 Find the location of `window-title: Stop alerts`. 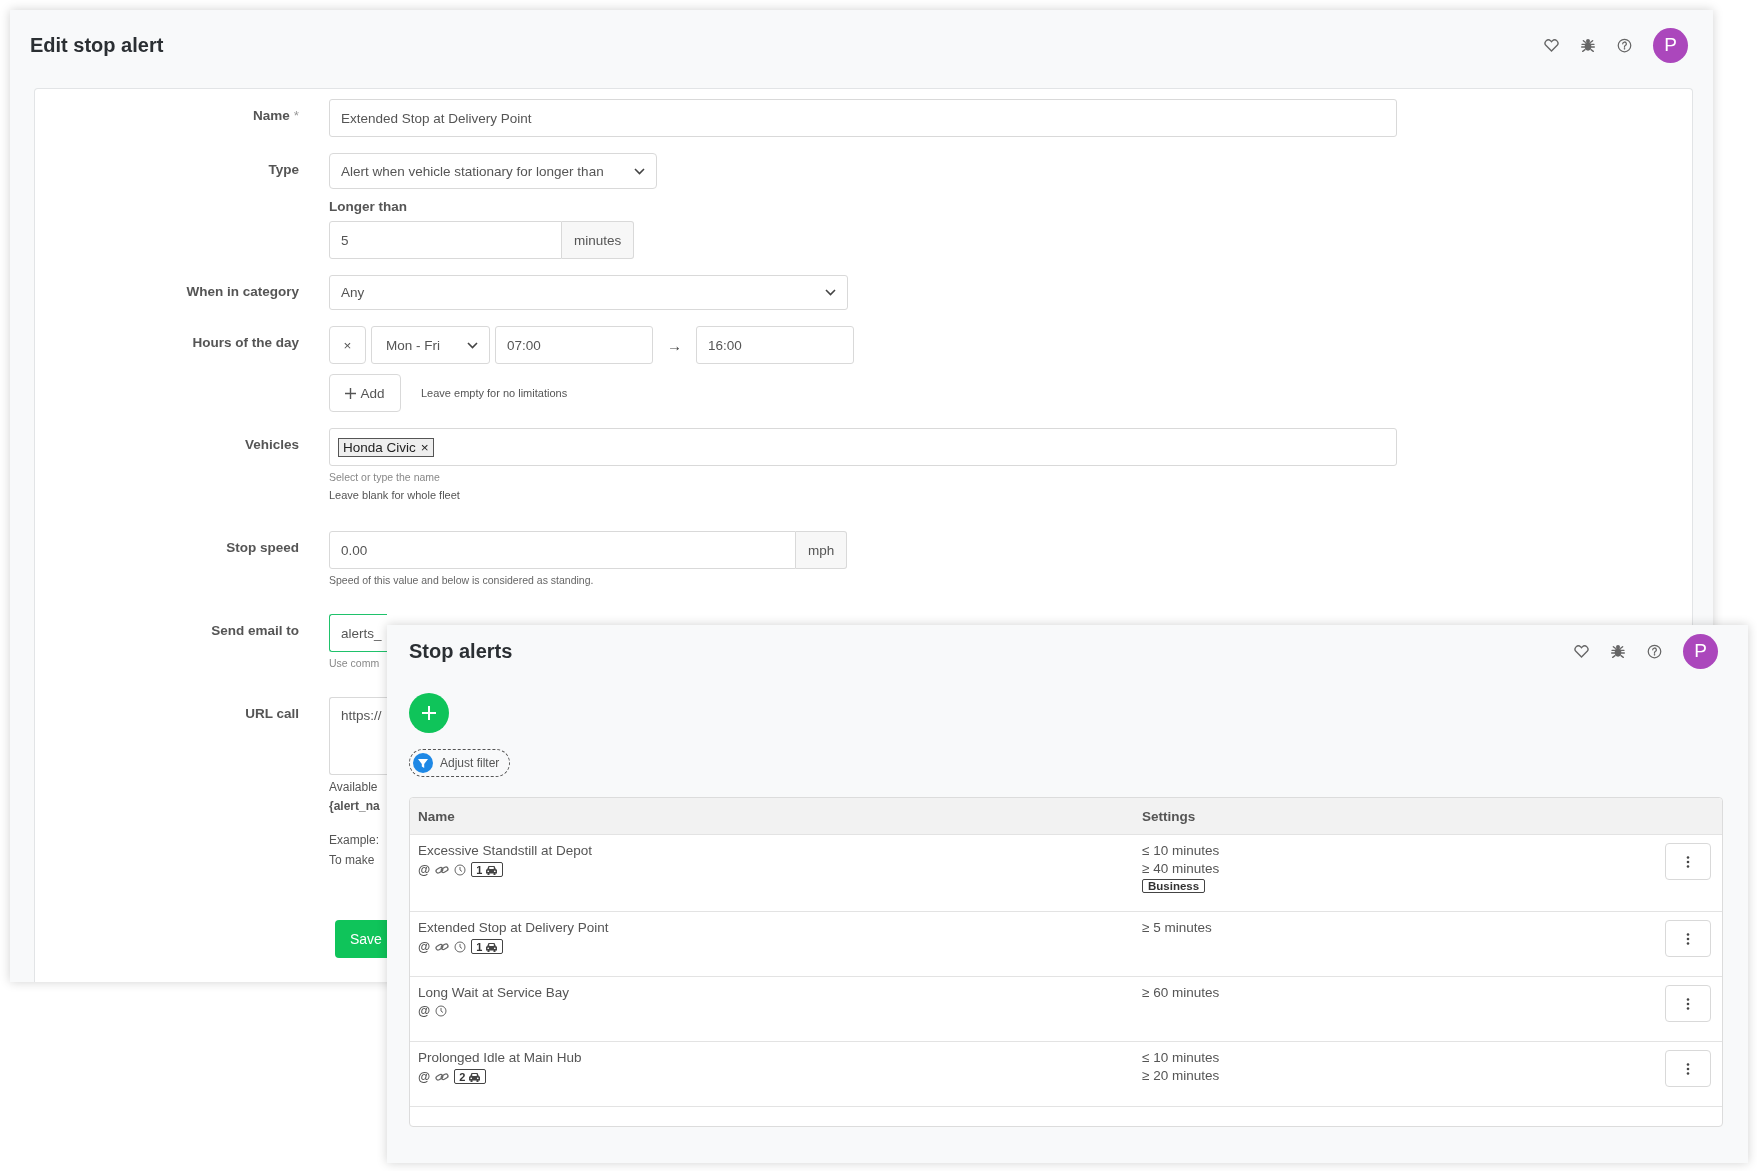

window-title: Stop alerts is located at coordinates (461, 651).